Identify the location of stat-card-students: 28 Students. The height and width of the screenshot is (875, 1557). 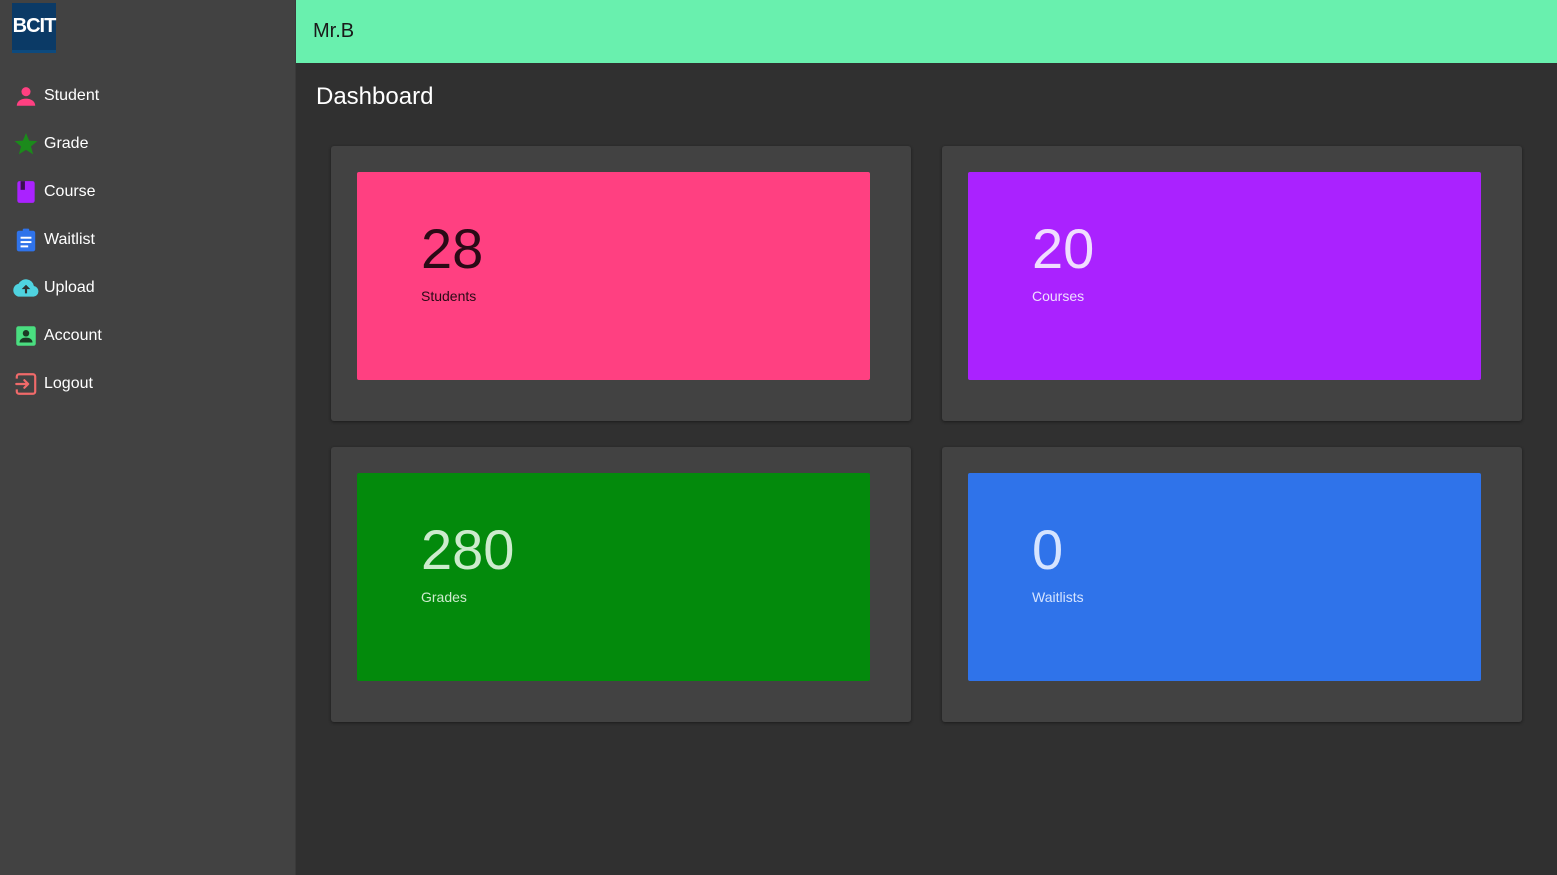
(621, 283).